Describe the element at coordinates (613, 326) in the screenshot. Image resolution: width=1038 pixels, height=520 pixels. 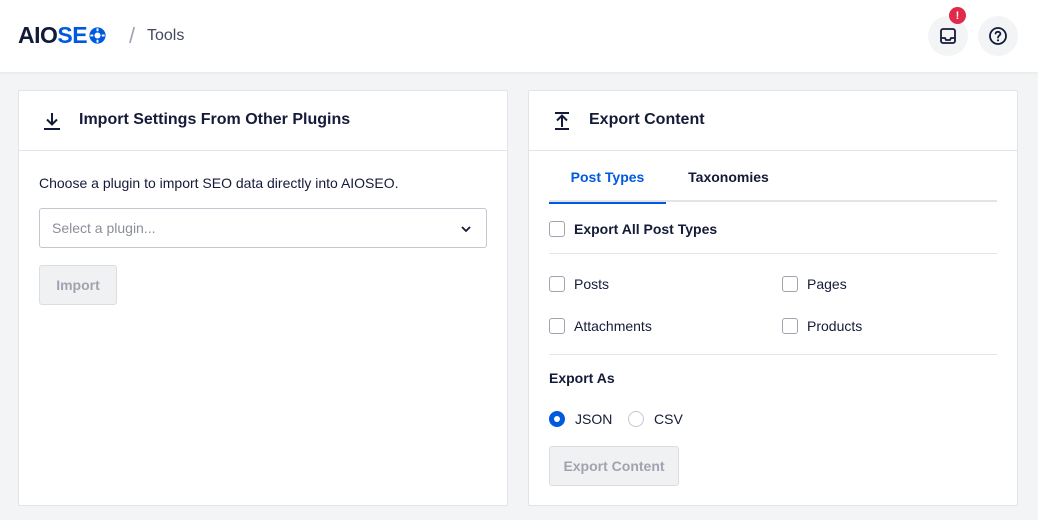
I see `attachments-label: Attachments` at that location.